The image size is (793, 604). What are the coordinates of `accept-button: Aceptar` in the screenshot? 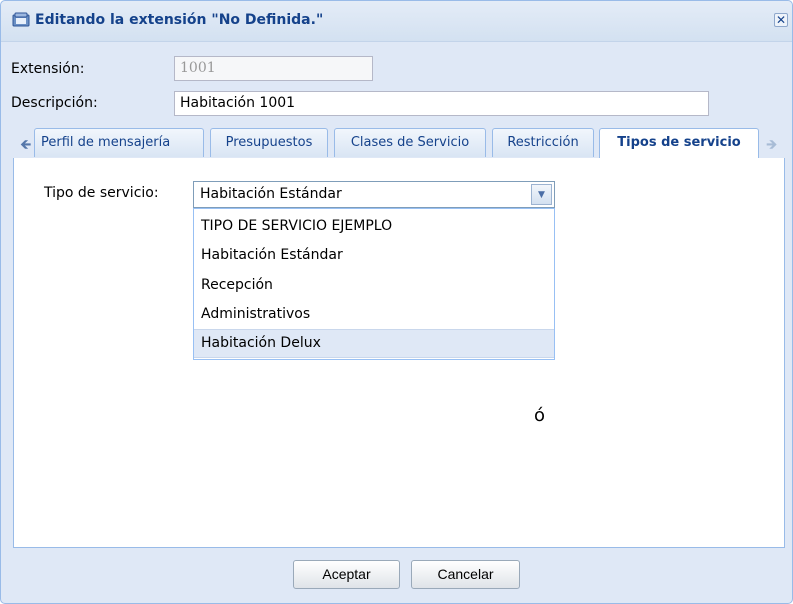 It's located at (346, 574).